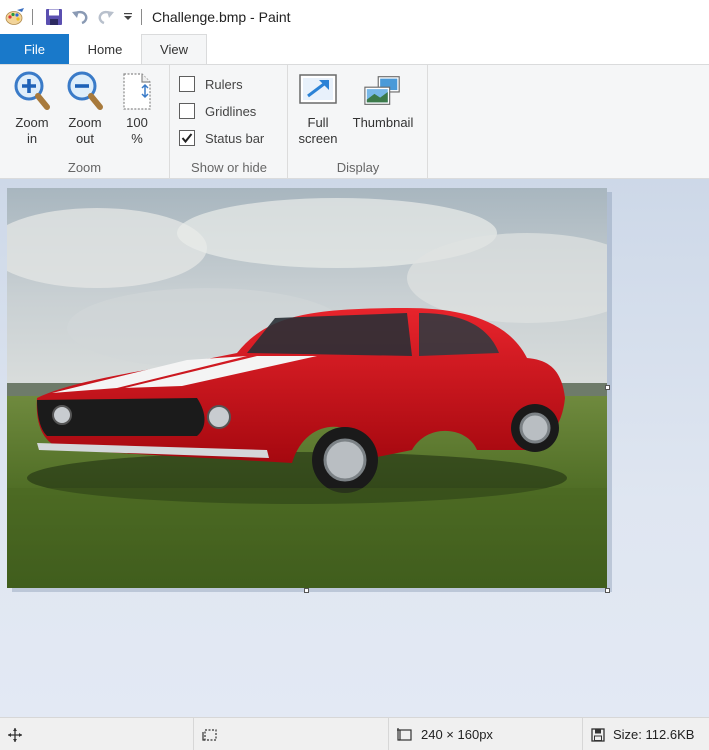 The width and height of the screenshot is (709, 750). What do you see at coordinates (235, 138) in the screenshot?
I see `status-bar-label: Status bar` at bounding box center [235, 138].